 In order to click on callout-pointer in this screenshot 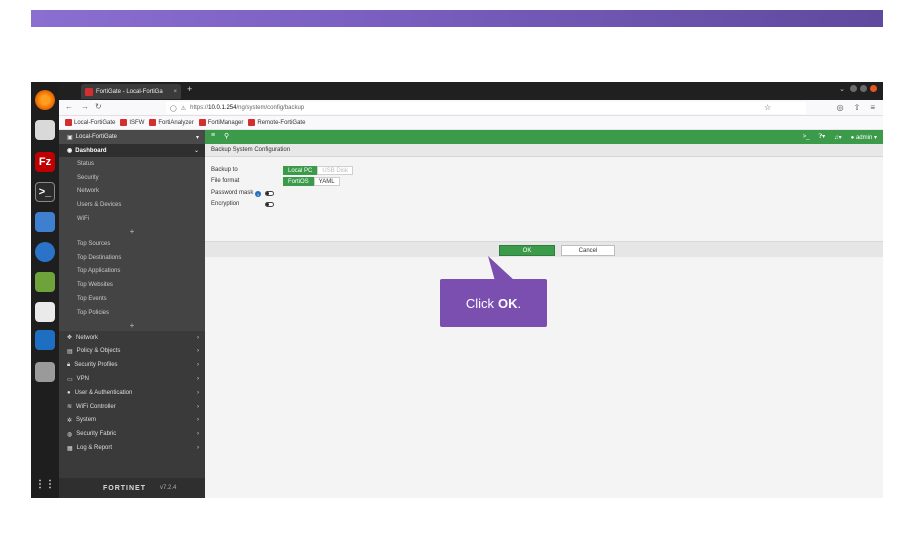, I will do `click(501, 268)`.